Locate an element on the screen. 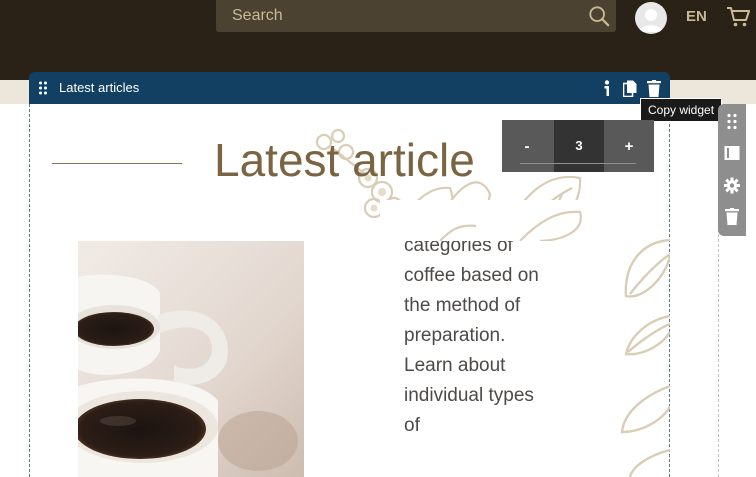 This screenshot has width=756, height=477. layout-icon is located at coordinates (732, 153).